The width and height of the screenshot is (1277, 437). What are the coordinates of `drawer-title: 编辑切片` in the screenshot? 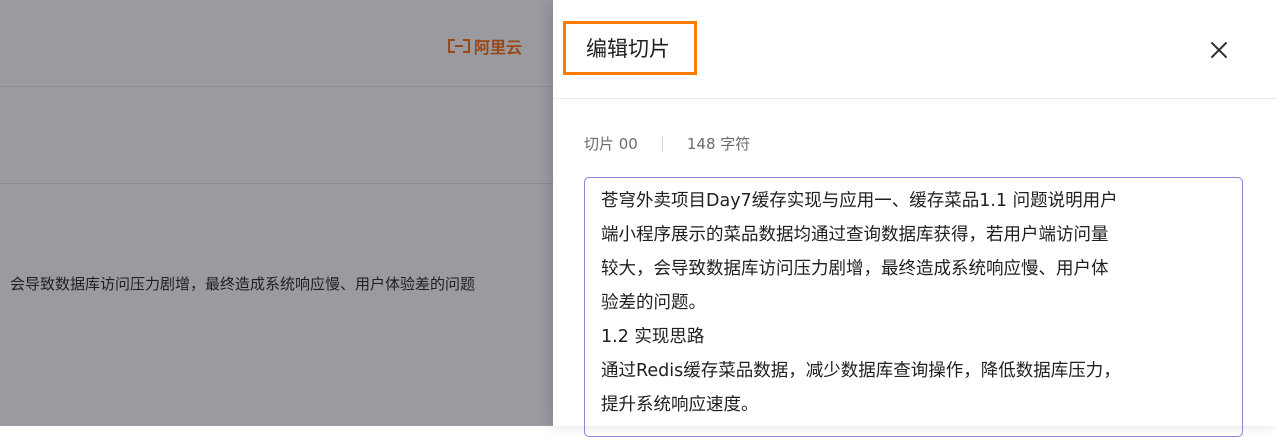 It's located at (628, 49).